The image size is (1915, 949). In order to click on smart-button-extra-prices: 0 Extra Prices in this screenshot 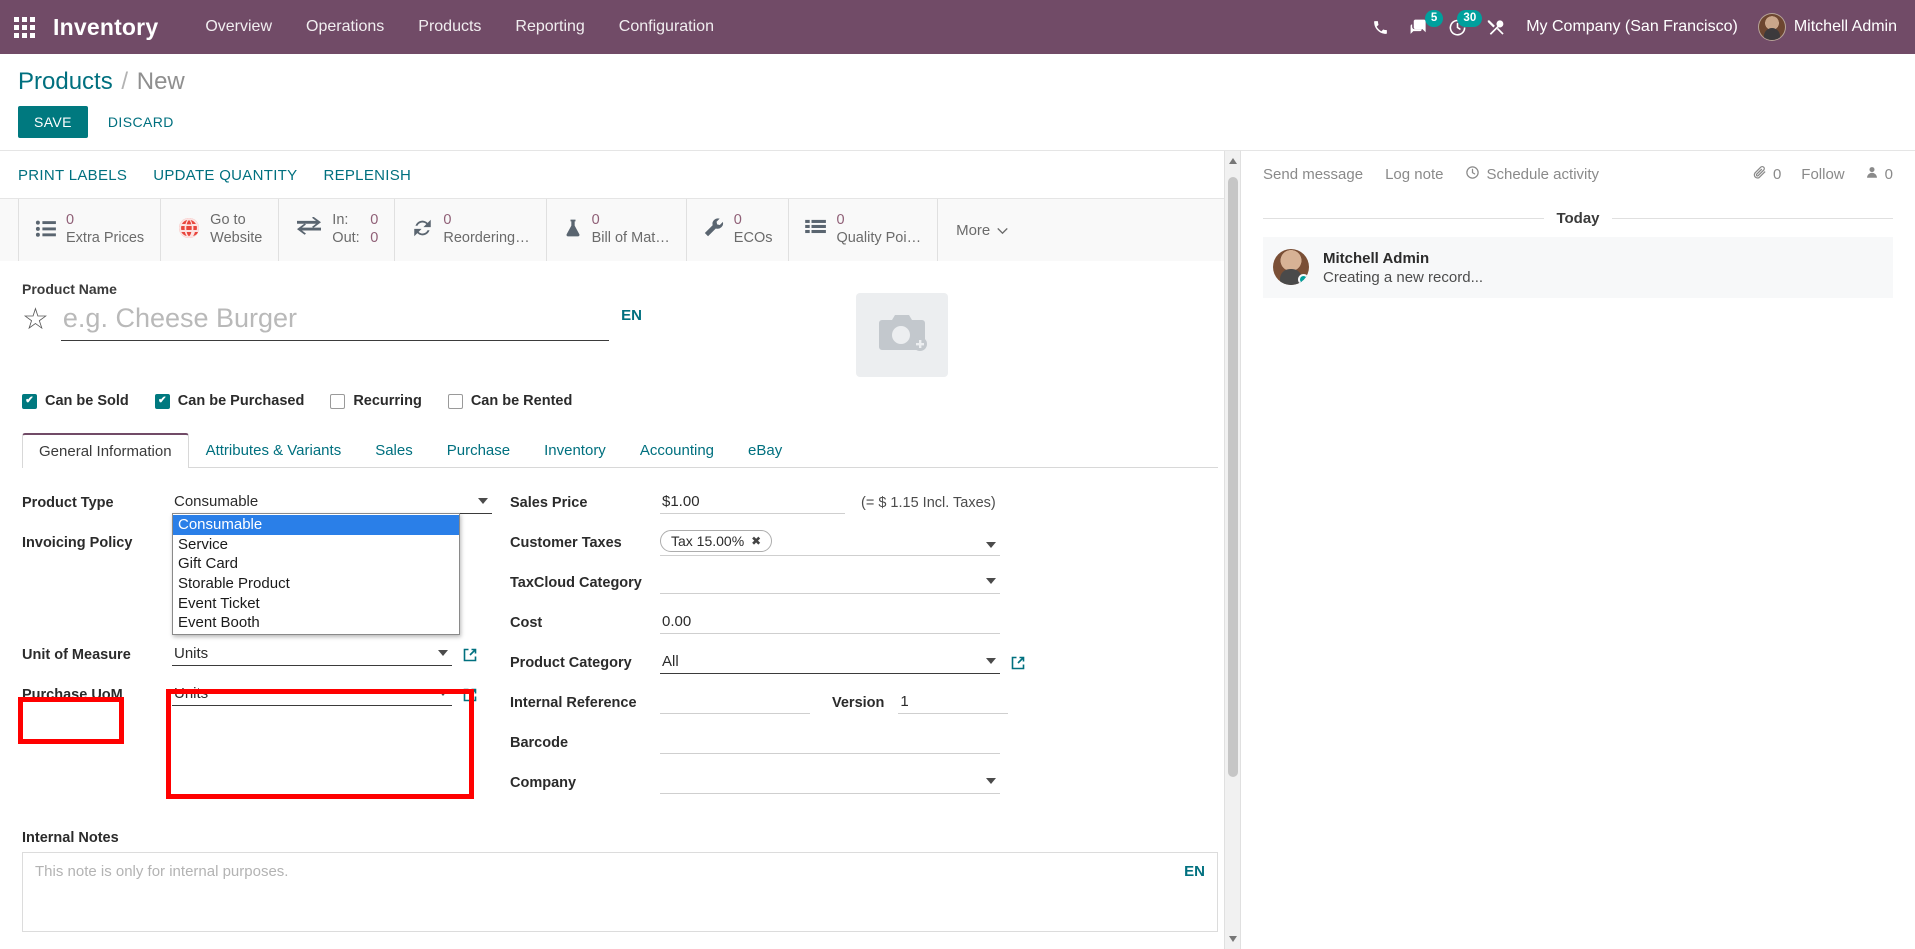, I will do `click(90, 230)`.